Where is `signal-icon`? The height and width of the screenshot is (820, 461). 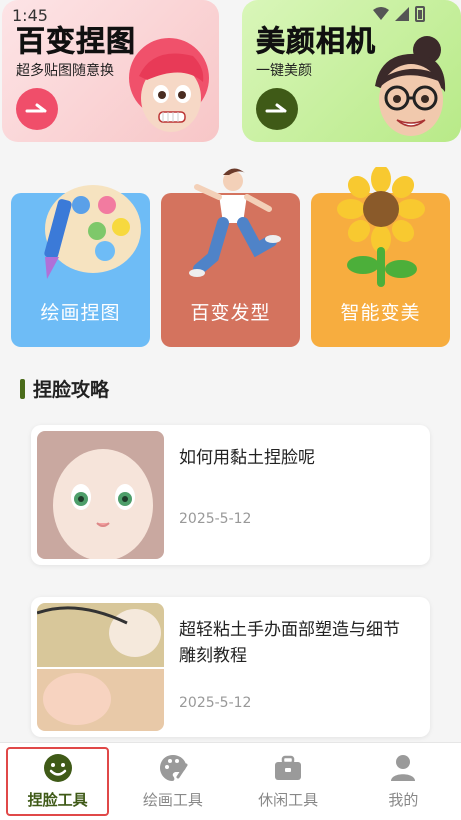 signal-icon is located at coordinates (402, 14).